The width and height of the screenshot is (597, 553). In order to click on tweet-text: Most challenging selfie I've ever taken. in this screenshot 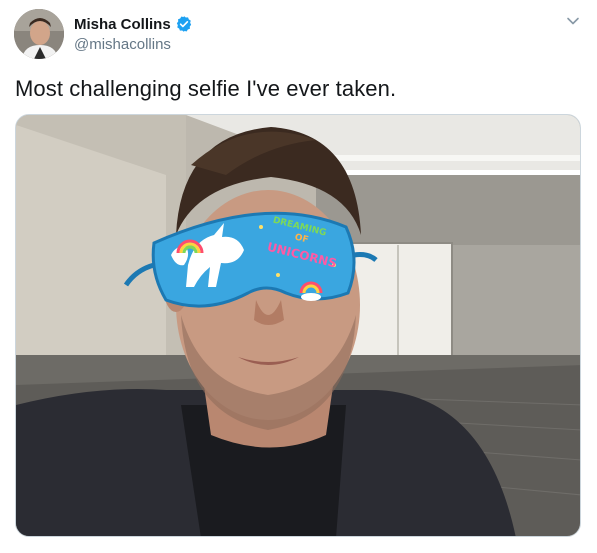, I will do `click(206, 88)`.